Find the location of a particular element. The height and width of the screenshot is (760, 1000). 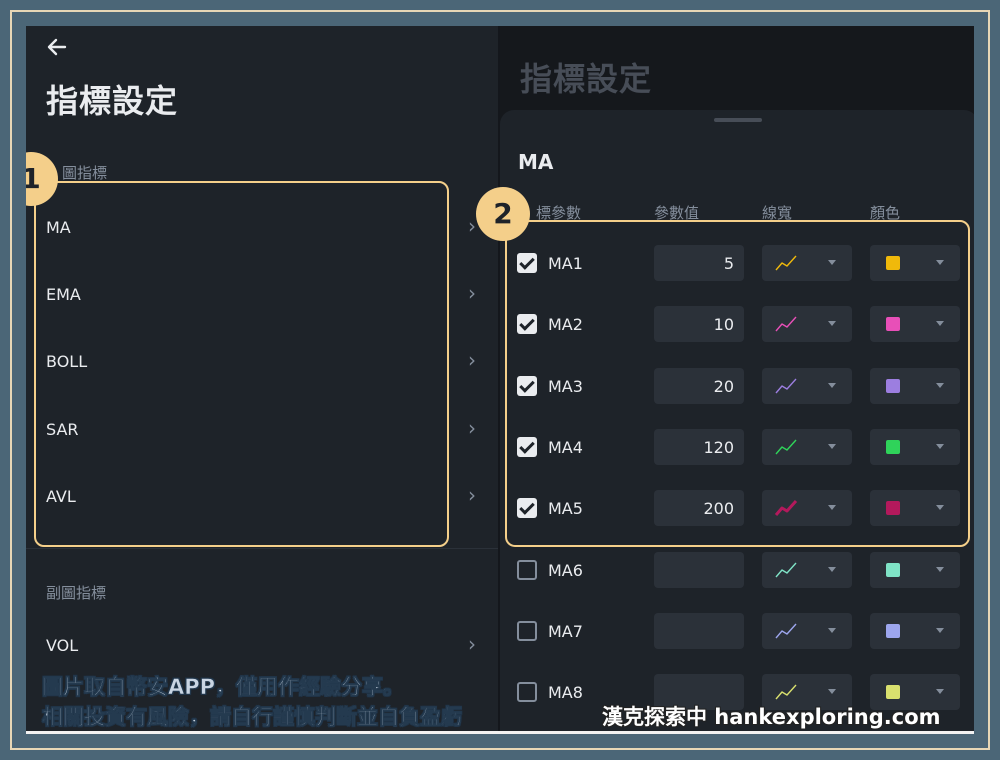

indicator-label: VOL is located at coordinates (62, 645).